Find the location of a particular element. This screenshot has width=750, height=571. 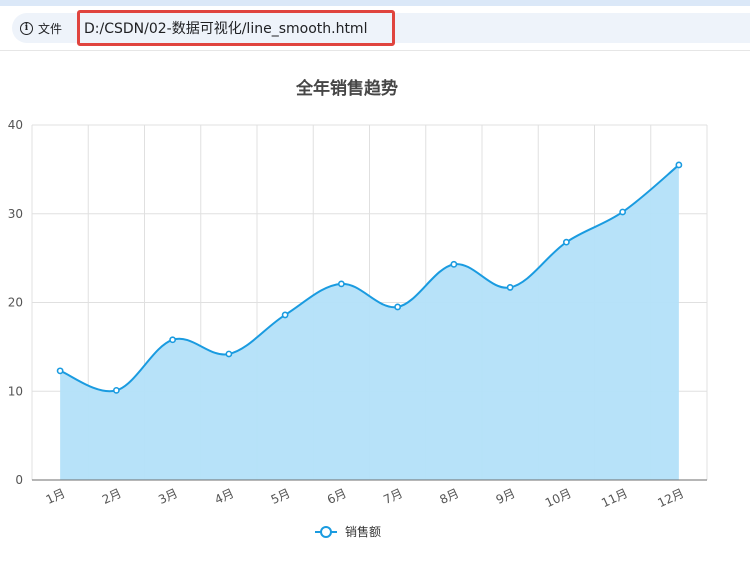

legend-label: 销售额 is located at coordinates (363, 531).